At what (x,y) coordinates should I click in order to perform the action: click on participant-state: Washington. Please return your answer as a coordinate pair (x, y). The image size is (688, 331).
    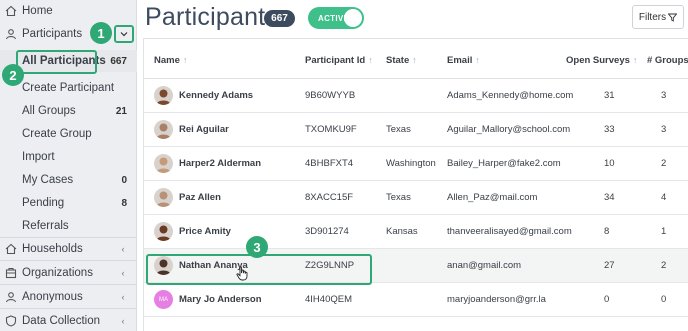
    Looking at the image, I should click on (411, 163).